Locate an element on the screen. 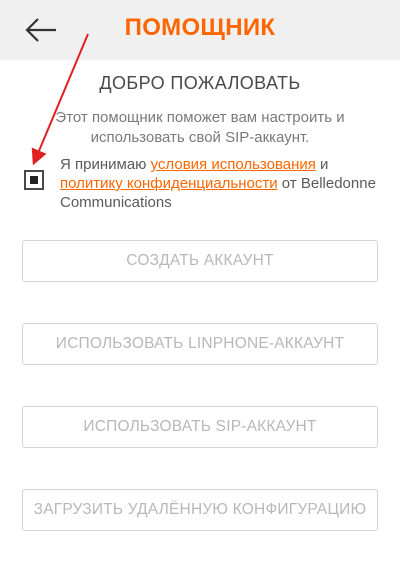 Image resolution: width=400 pixels, height=564 pixels. remote-configuration-button: ЗАГРУЗИТЬ УДАЛЁННУЮ КОНФИГУРАЦИЮ is located at coordinates (200, 510).